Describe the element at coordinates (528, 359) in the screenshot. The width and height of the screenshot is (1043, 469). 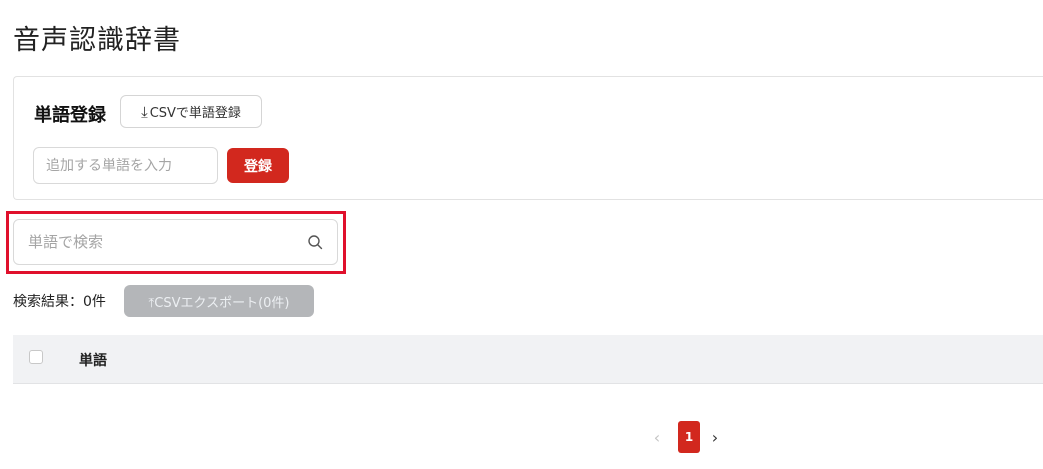
I see `table-header: 単語` at that location.